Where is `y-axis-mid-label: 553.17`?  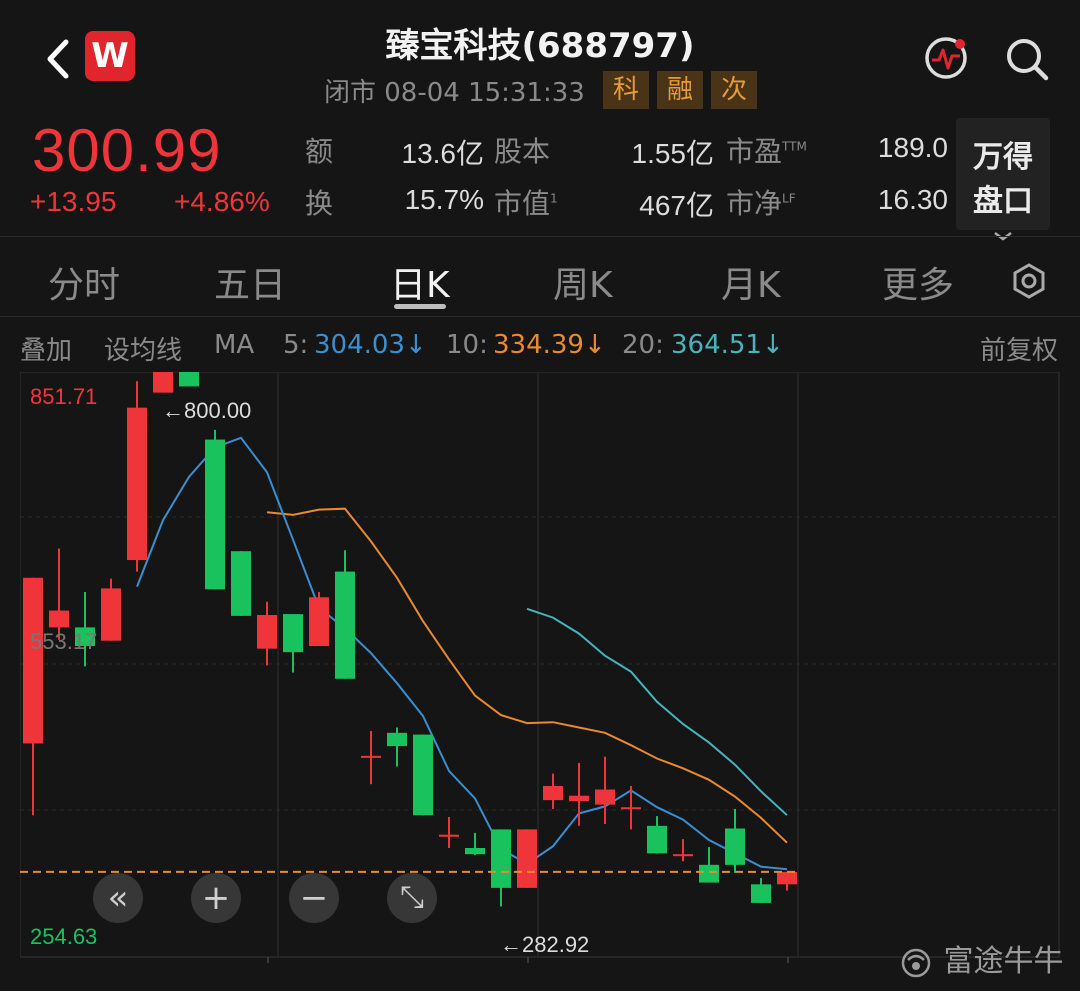
y-axis-mid-label: 553.17 is located at coordinates (63, 641).